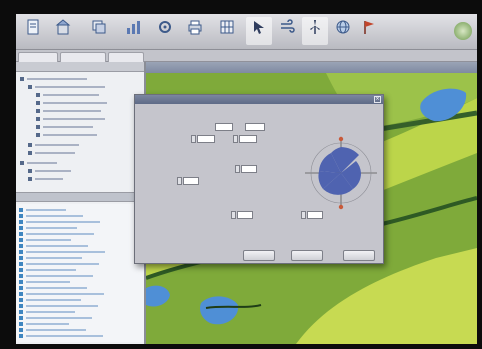  I want to click on spinner-1-arrows, so click(193, 139).